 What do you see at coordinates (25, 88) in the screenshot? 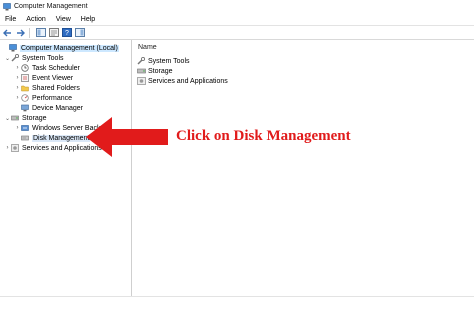
I see `shared-folder-icon` at bounding box center [25, 88].